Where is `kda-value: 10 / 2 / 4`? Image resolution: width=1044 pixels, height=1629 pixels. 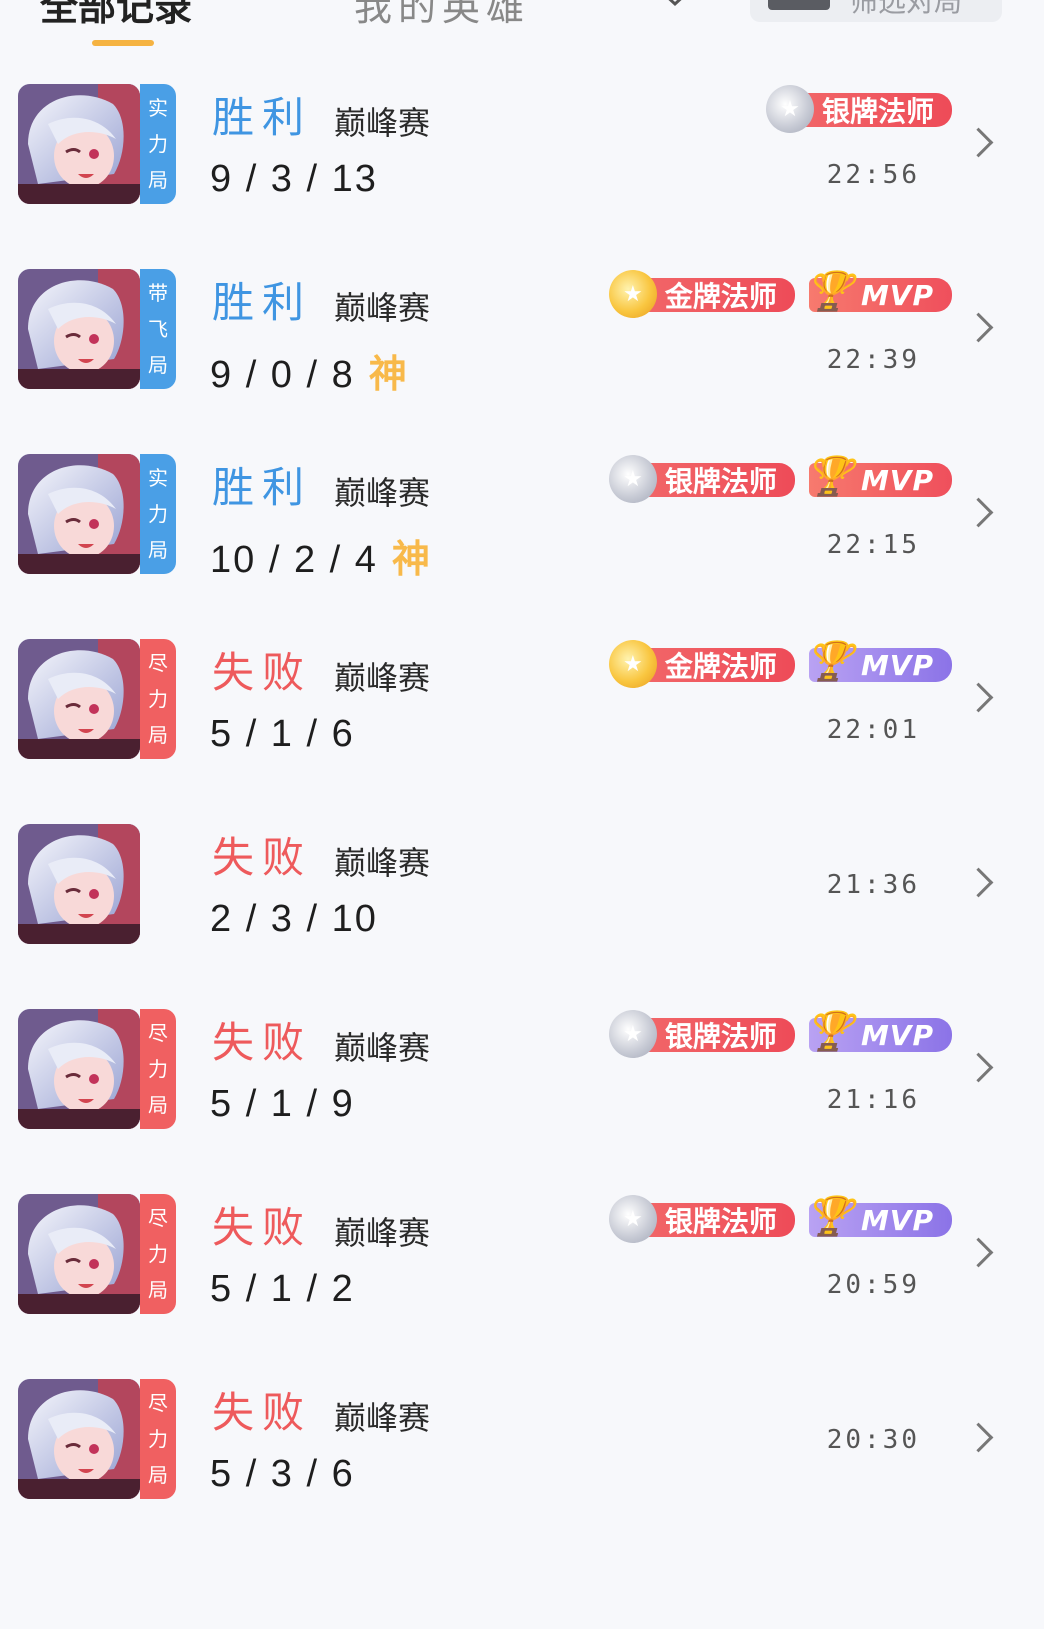
kda-value: 10 / 2 / 4 is located at coordinates (294, 560).